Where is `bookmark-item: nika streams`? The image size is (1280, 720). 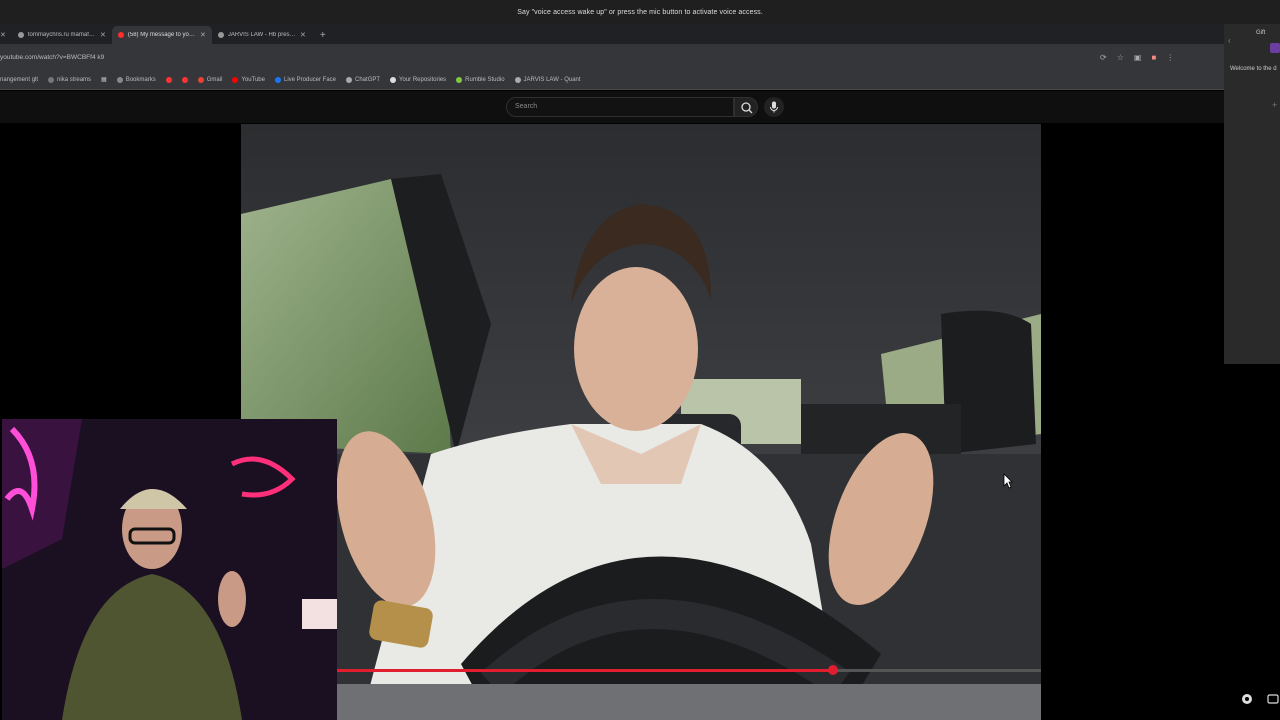
bookmark-item: nika streams is located at coordinates (70, 79).